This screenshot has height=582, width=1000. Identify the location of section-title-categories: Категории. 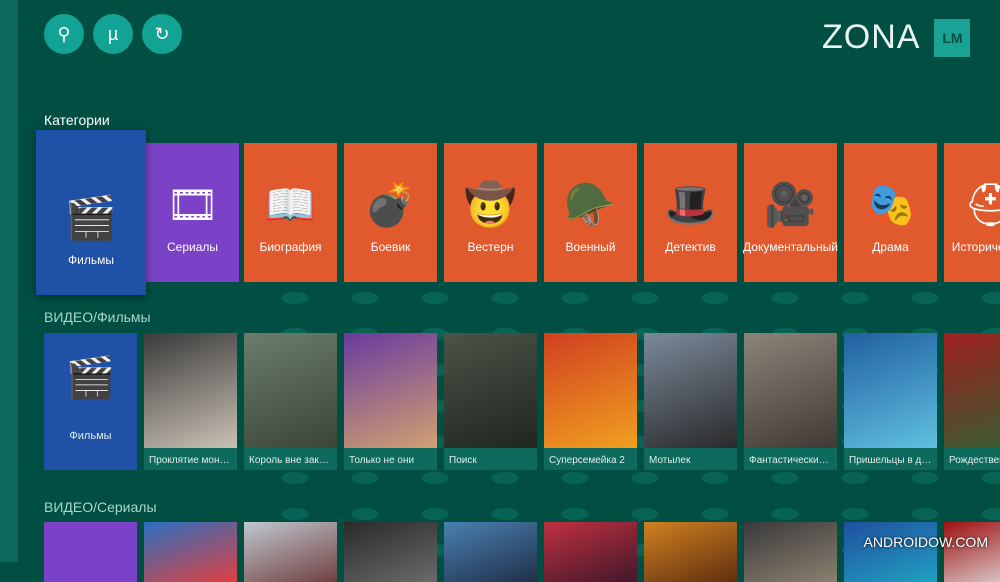
(77, 120).